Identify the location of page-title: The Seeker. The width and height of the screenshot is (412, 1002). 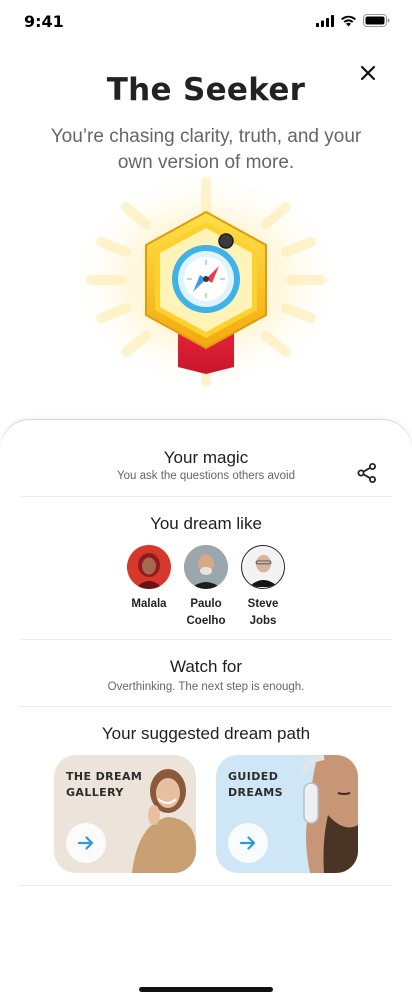
(206, 90).